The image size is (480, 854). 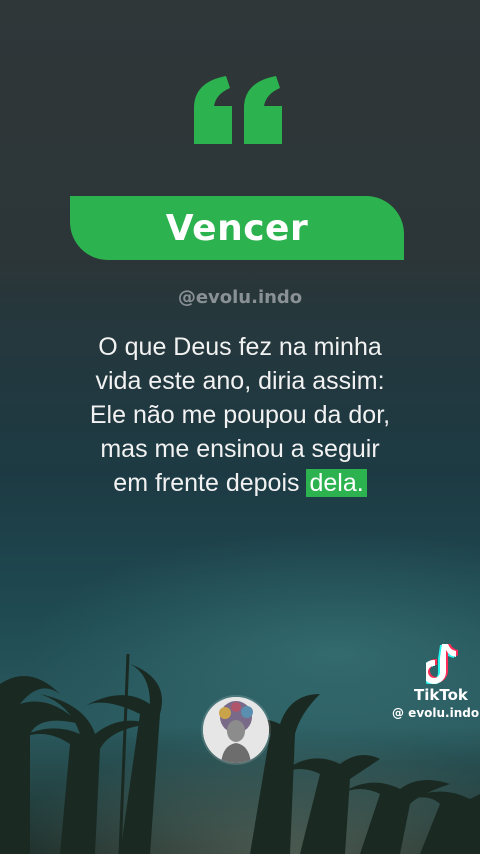 I want to click on quote-line: O que Deus fez na minha, so click(x=240, y=347).